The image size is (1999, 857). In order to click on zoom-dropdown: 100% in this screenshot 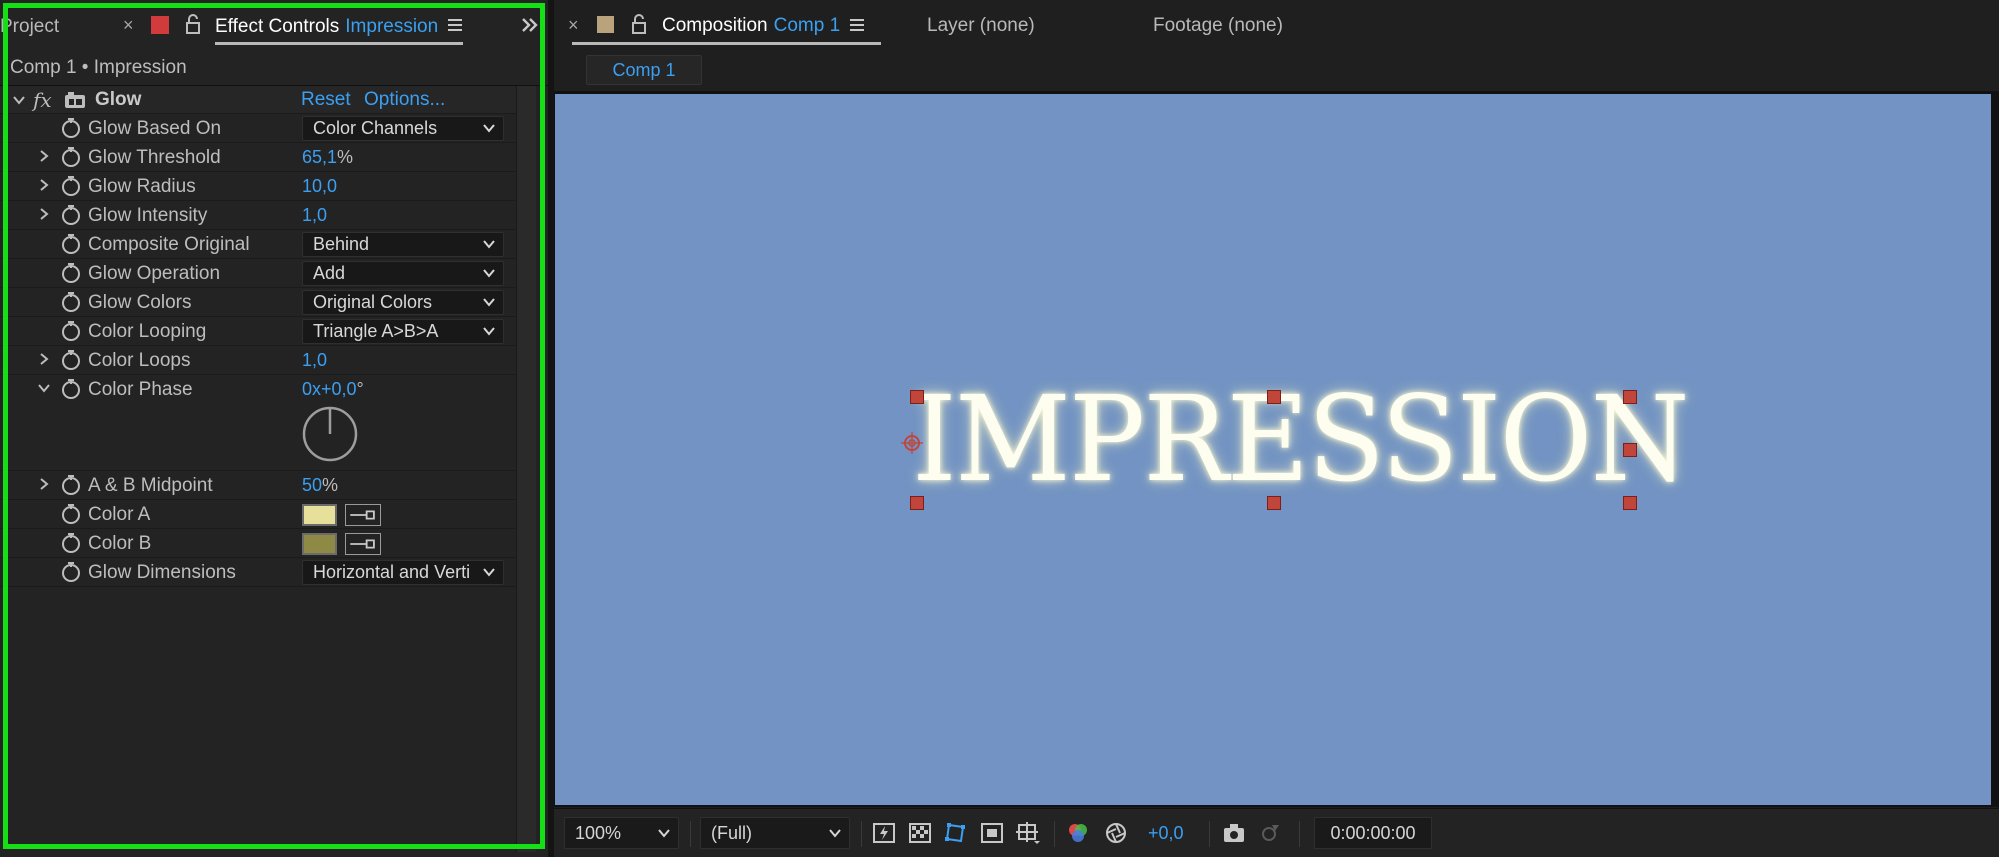, I will do `click(621, 833)`.